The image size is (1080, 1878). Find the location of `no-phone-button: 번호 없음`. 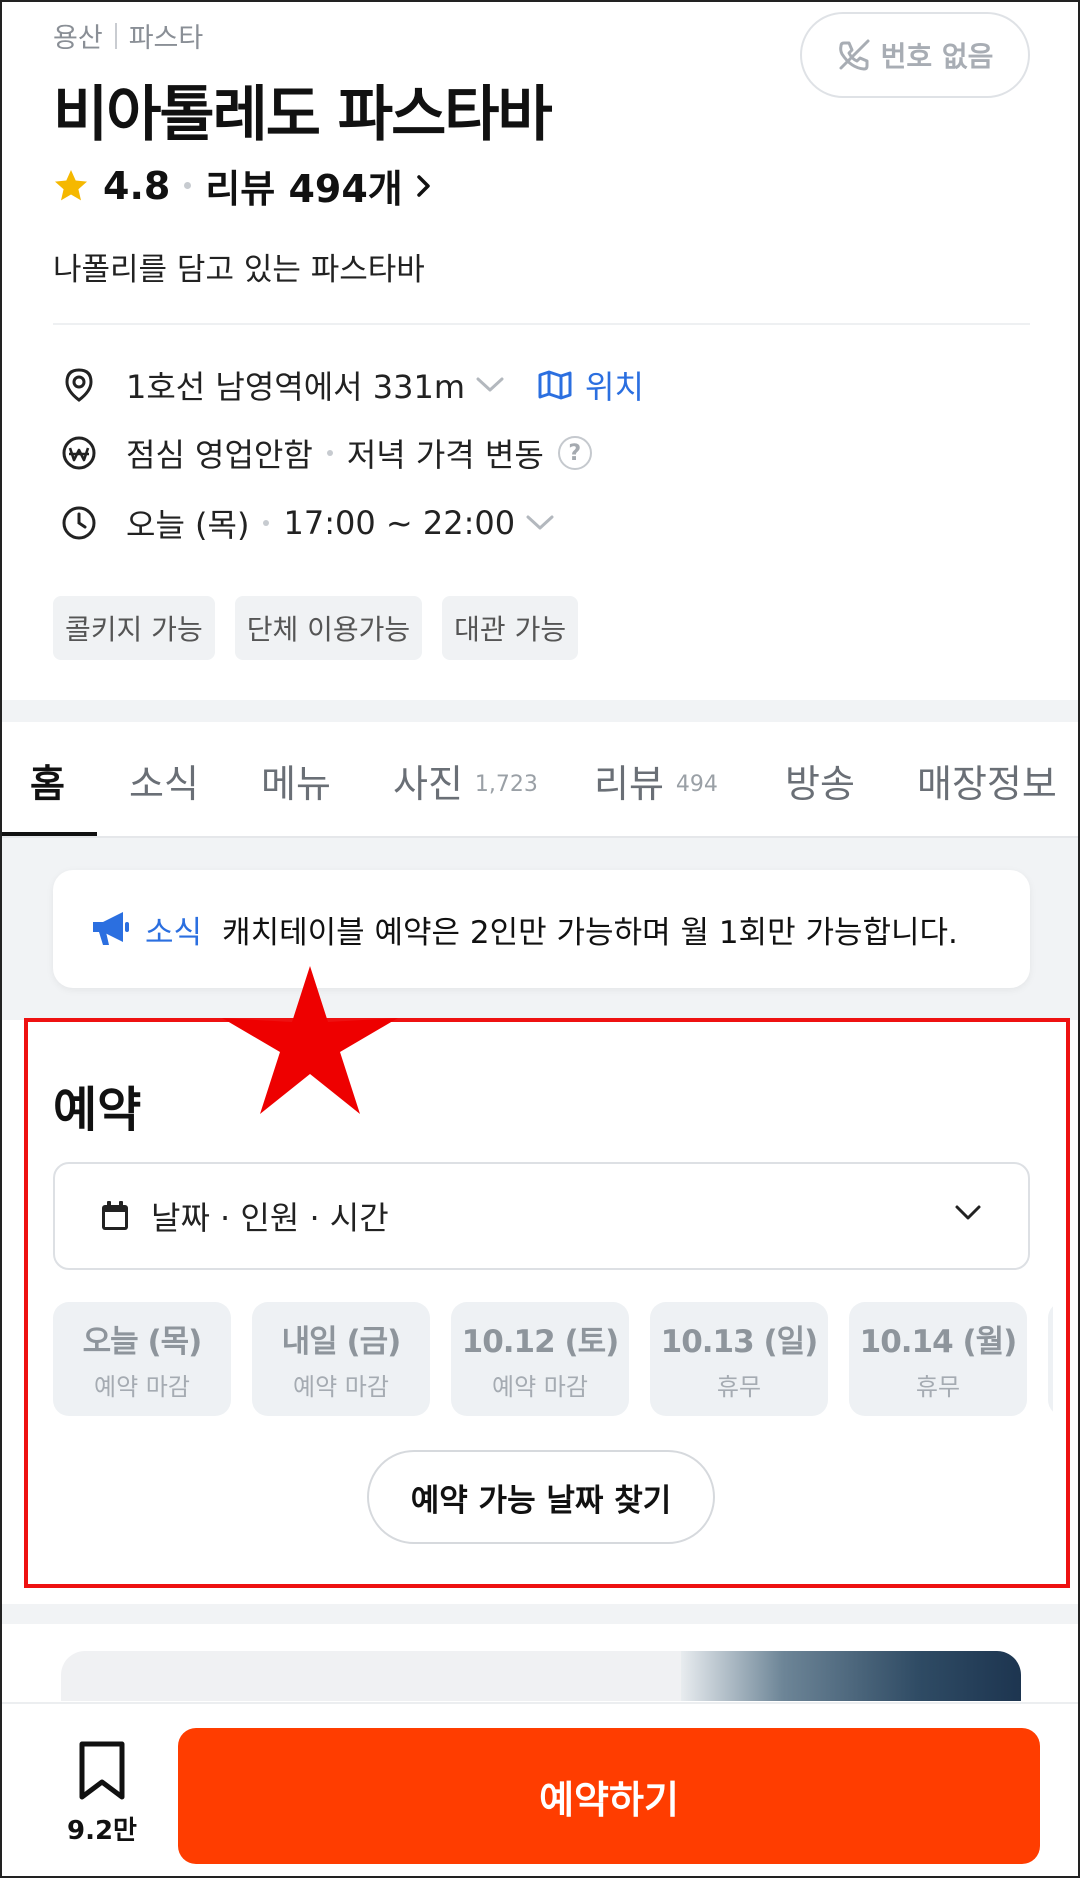

no-phone-button: 번호 없음 is located at coordinates (915, 55).